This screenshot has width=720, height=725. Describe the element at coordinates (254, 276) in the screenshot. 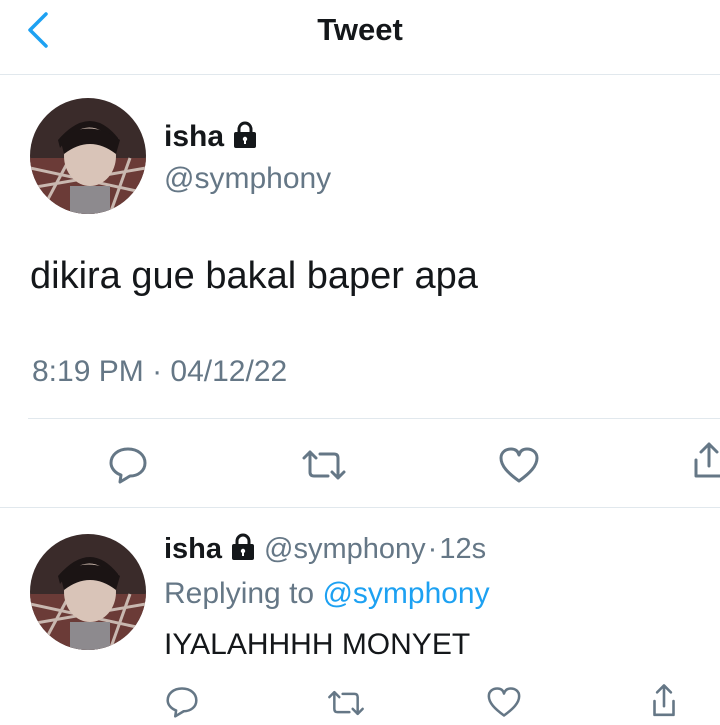

I see `tweet-text: dikira gue bakal baper apa` at that location.